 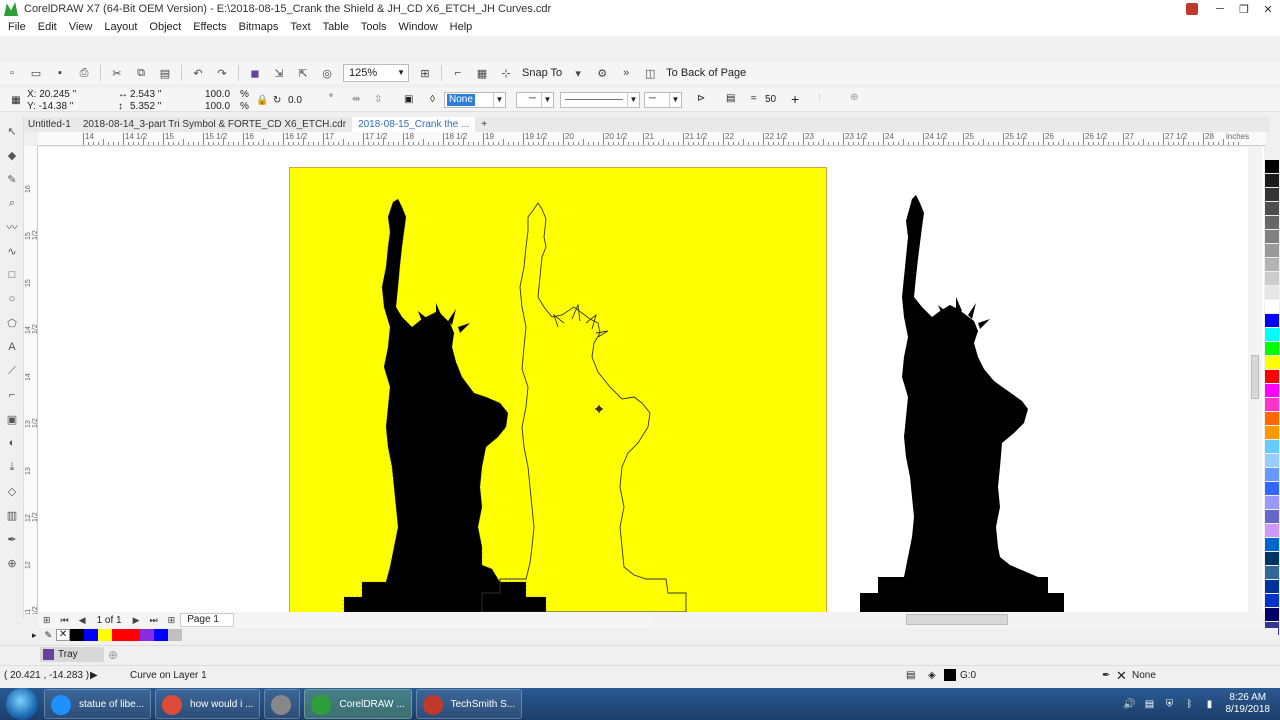 What do you see at coordinates (295, 100) in the screenshot?
I see `rotation-angle-field: 0.0` at bounding box center [295, 100].